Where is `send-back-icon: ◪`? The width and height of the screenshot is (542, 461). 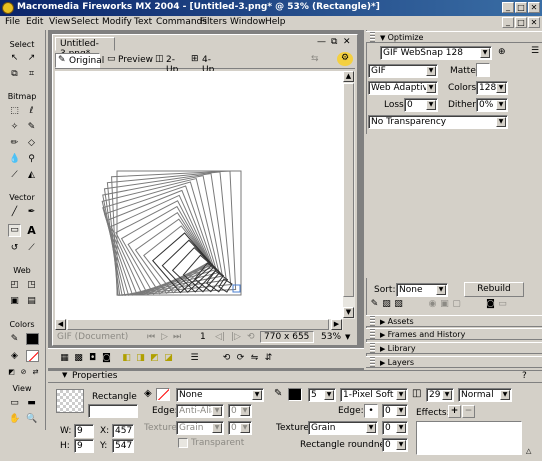 send-back-icon: ◪ is located at coordinates (168, 358).